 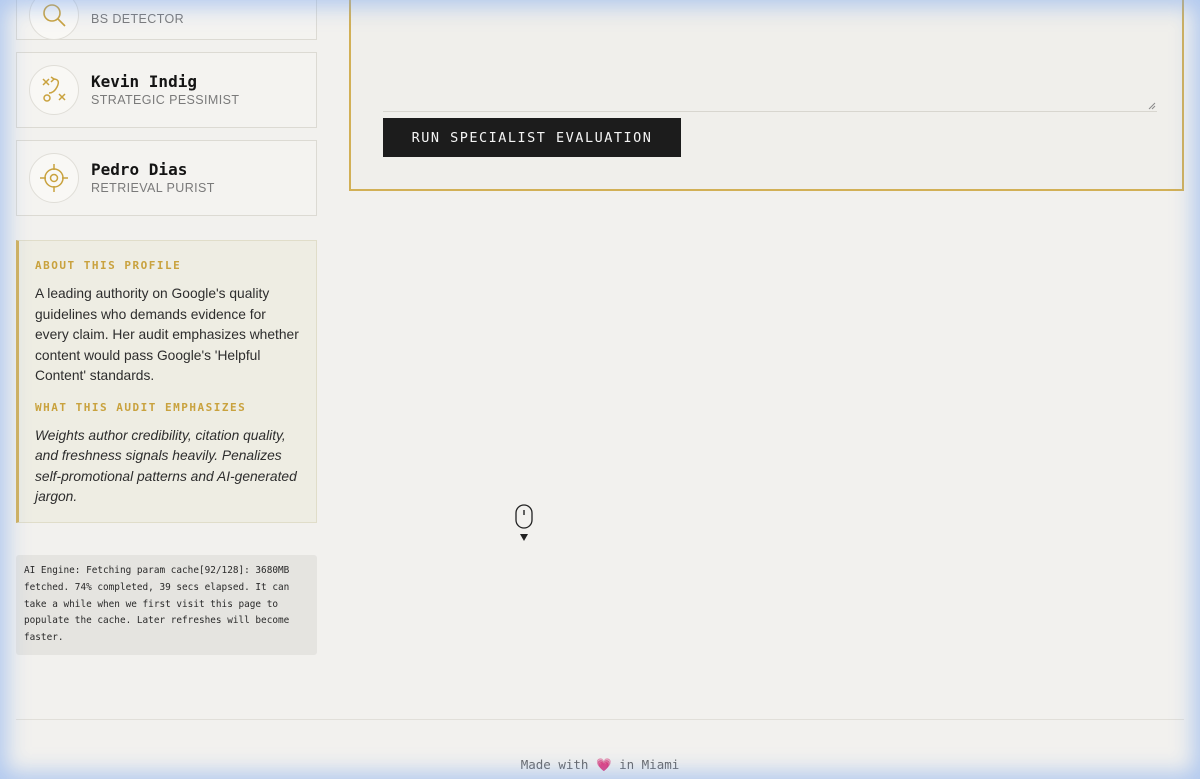 What do you see at coordinates (600, 719) in the screenshot?
I see `footer-divider` at bounding box center [600, 719].